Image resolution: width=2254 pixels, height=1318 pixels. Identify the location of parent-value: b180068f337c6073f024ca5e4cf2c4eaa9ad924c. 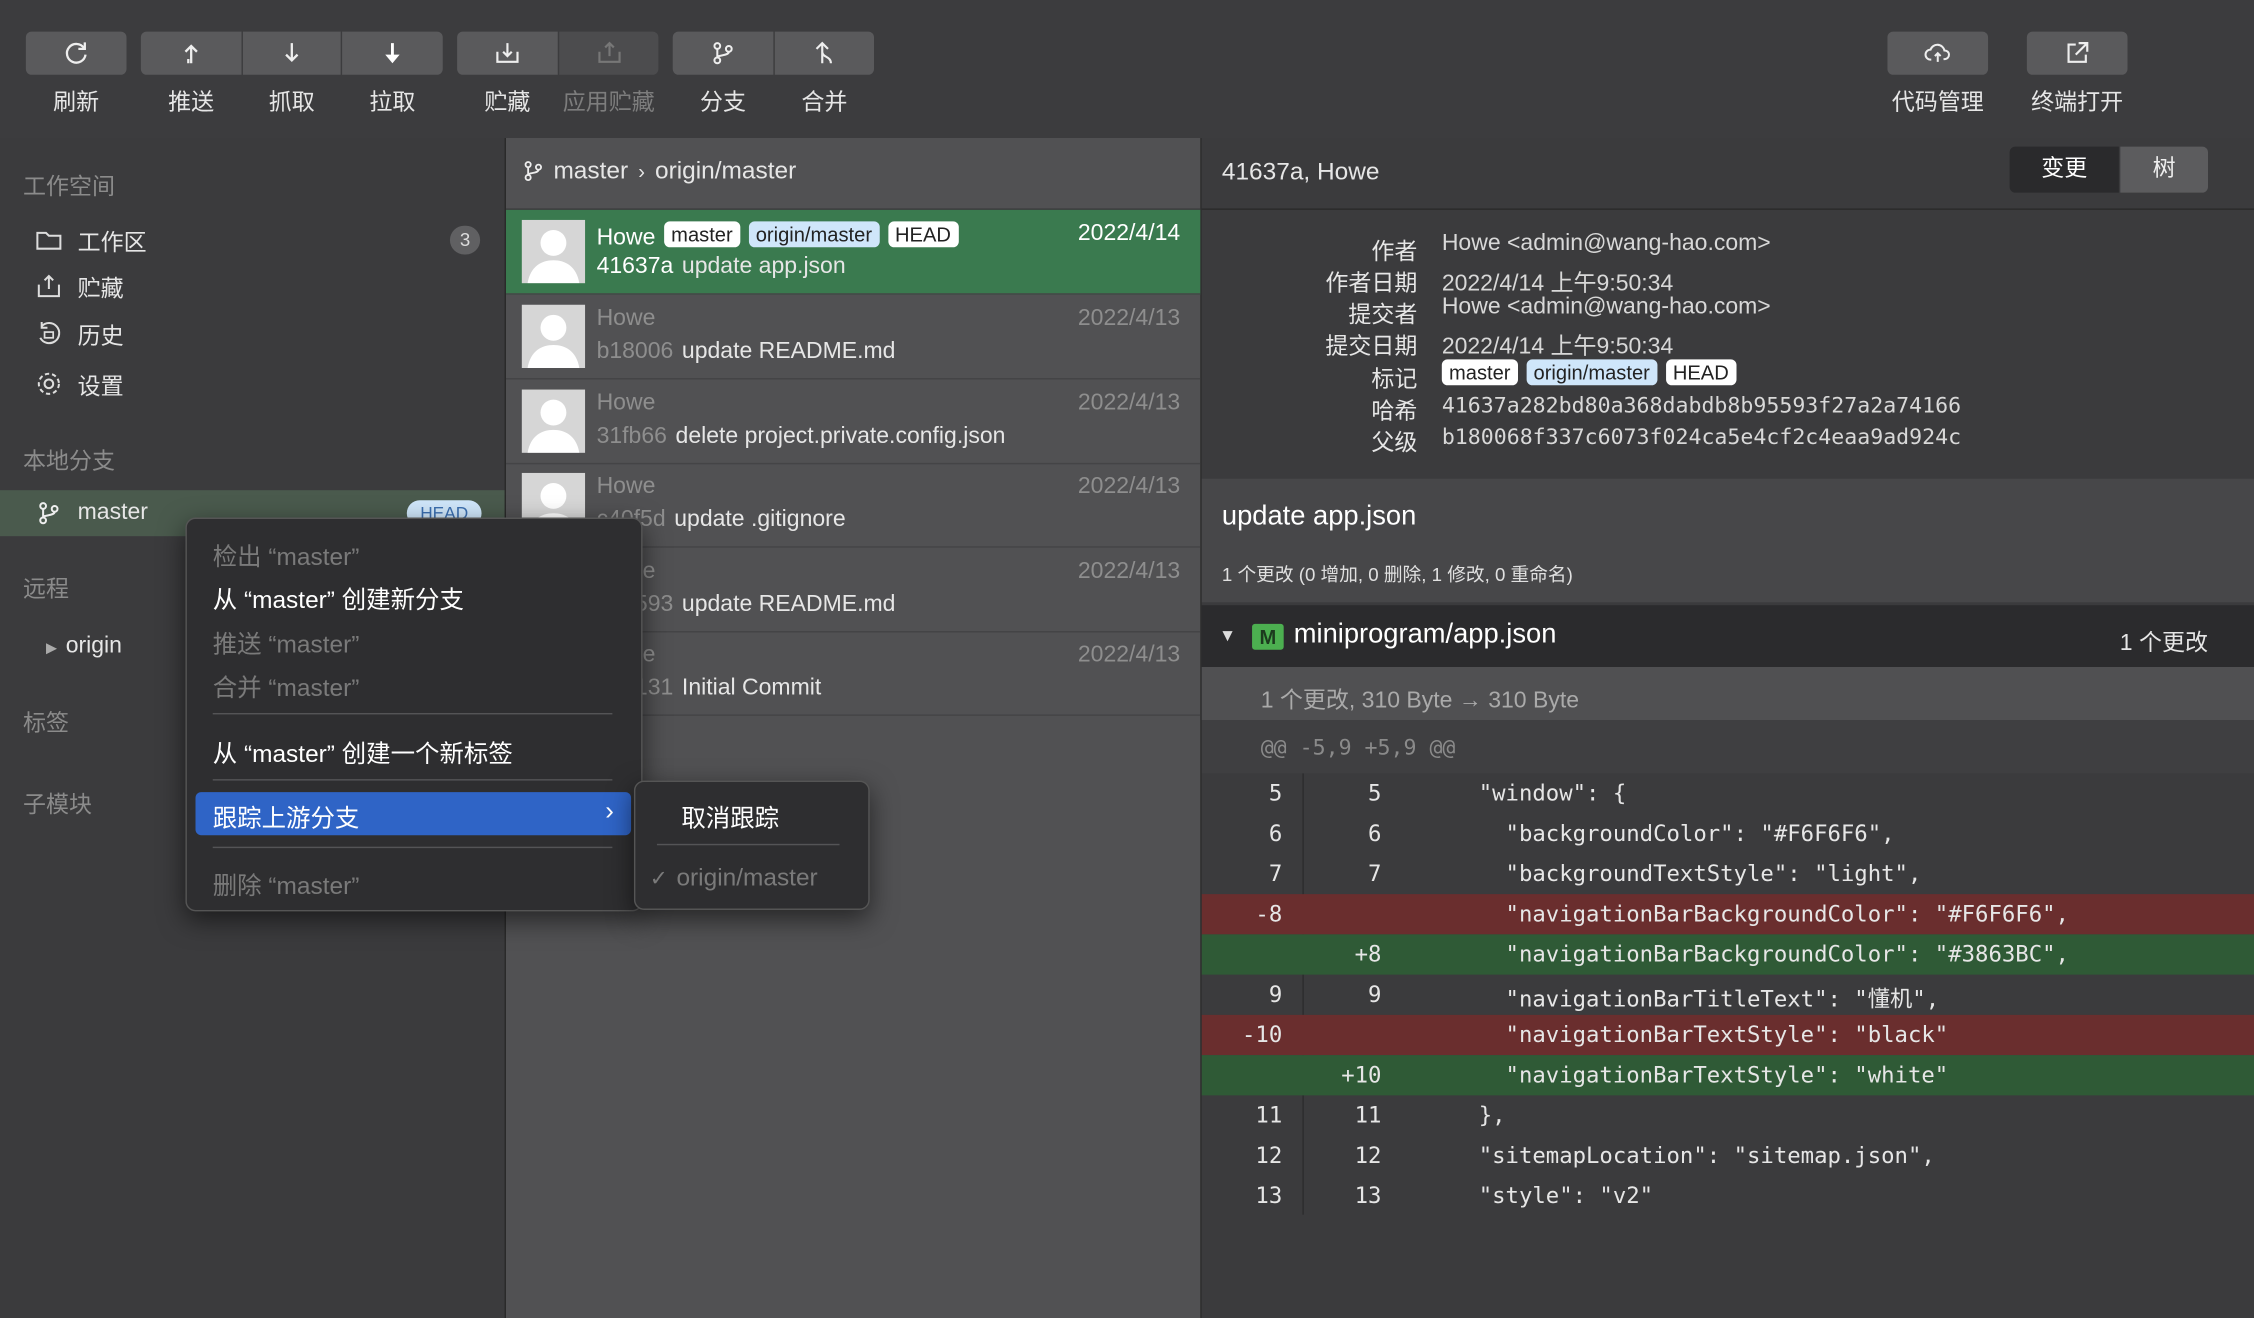
(1701, 437).